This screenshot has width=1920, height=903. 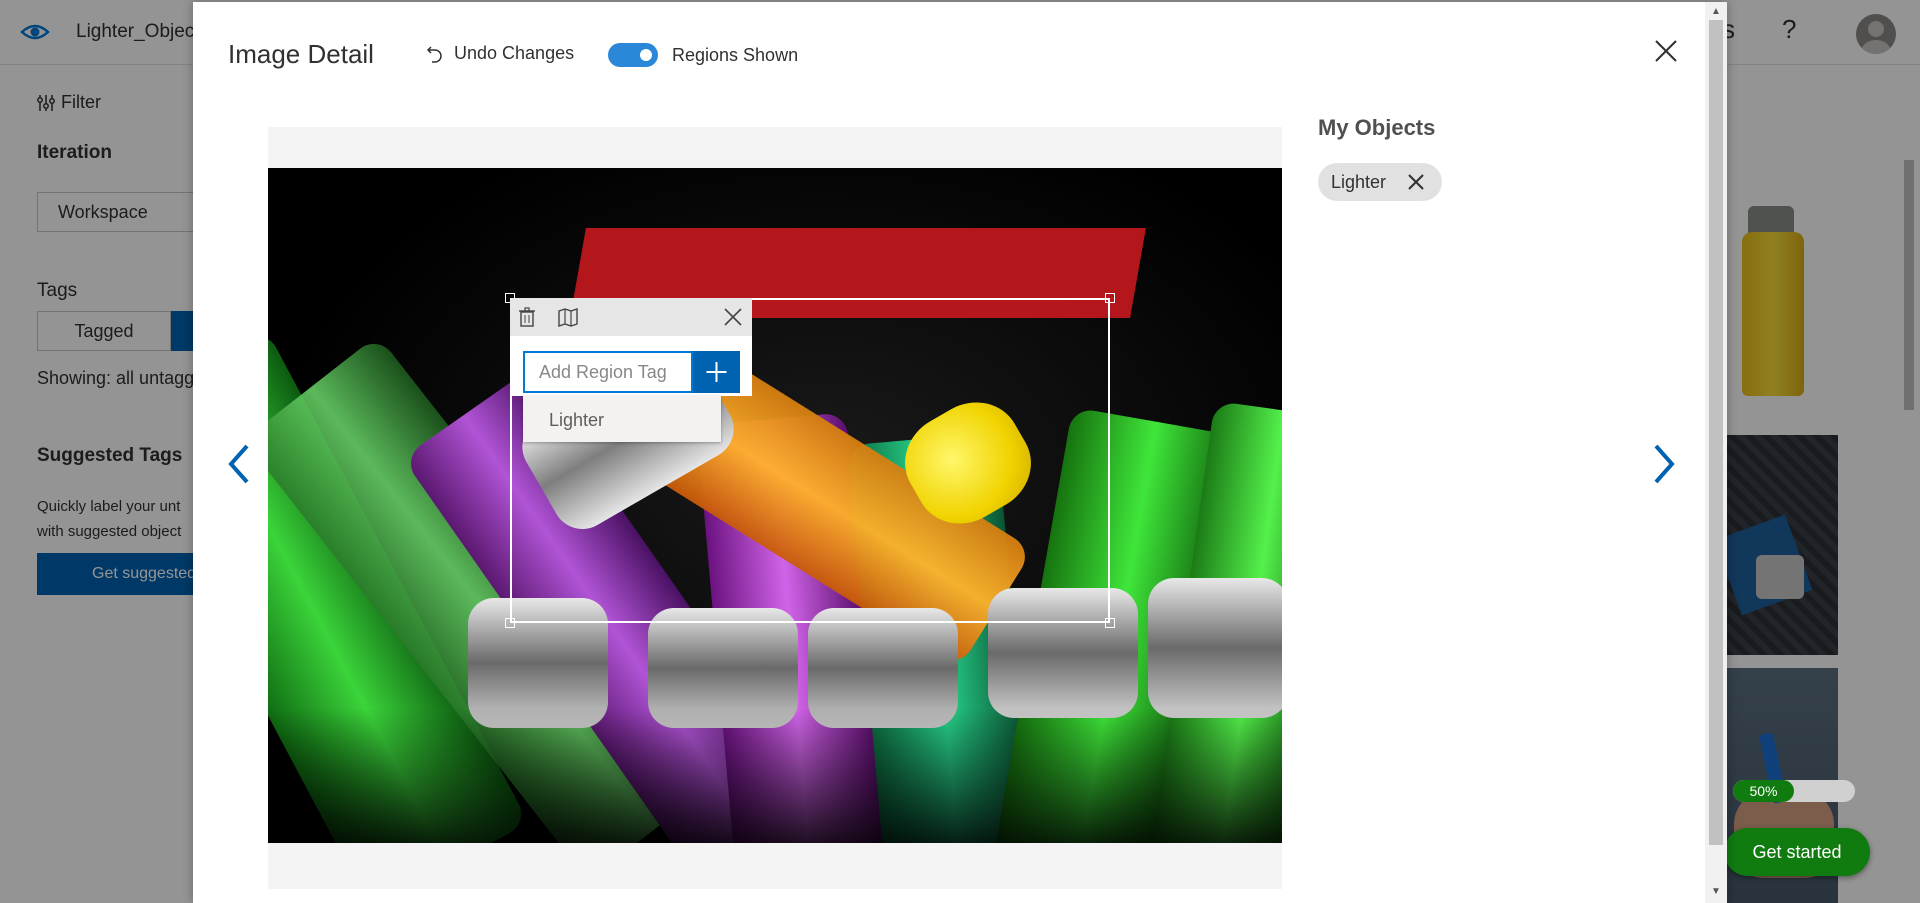 What do you see at coordinates (527, 317) in the screenshot?
I see `delete-region-icon` at bounding box center [527, 317].